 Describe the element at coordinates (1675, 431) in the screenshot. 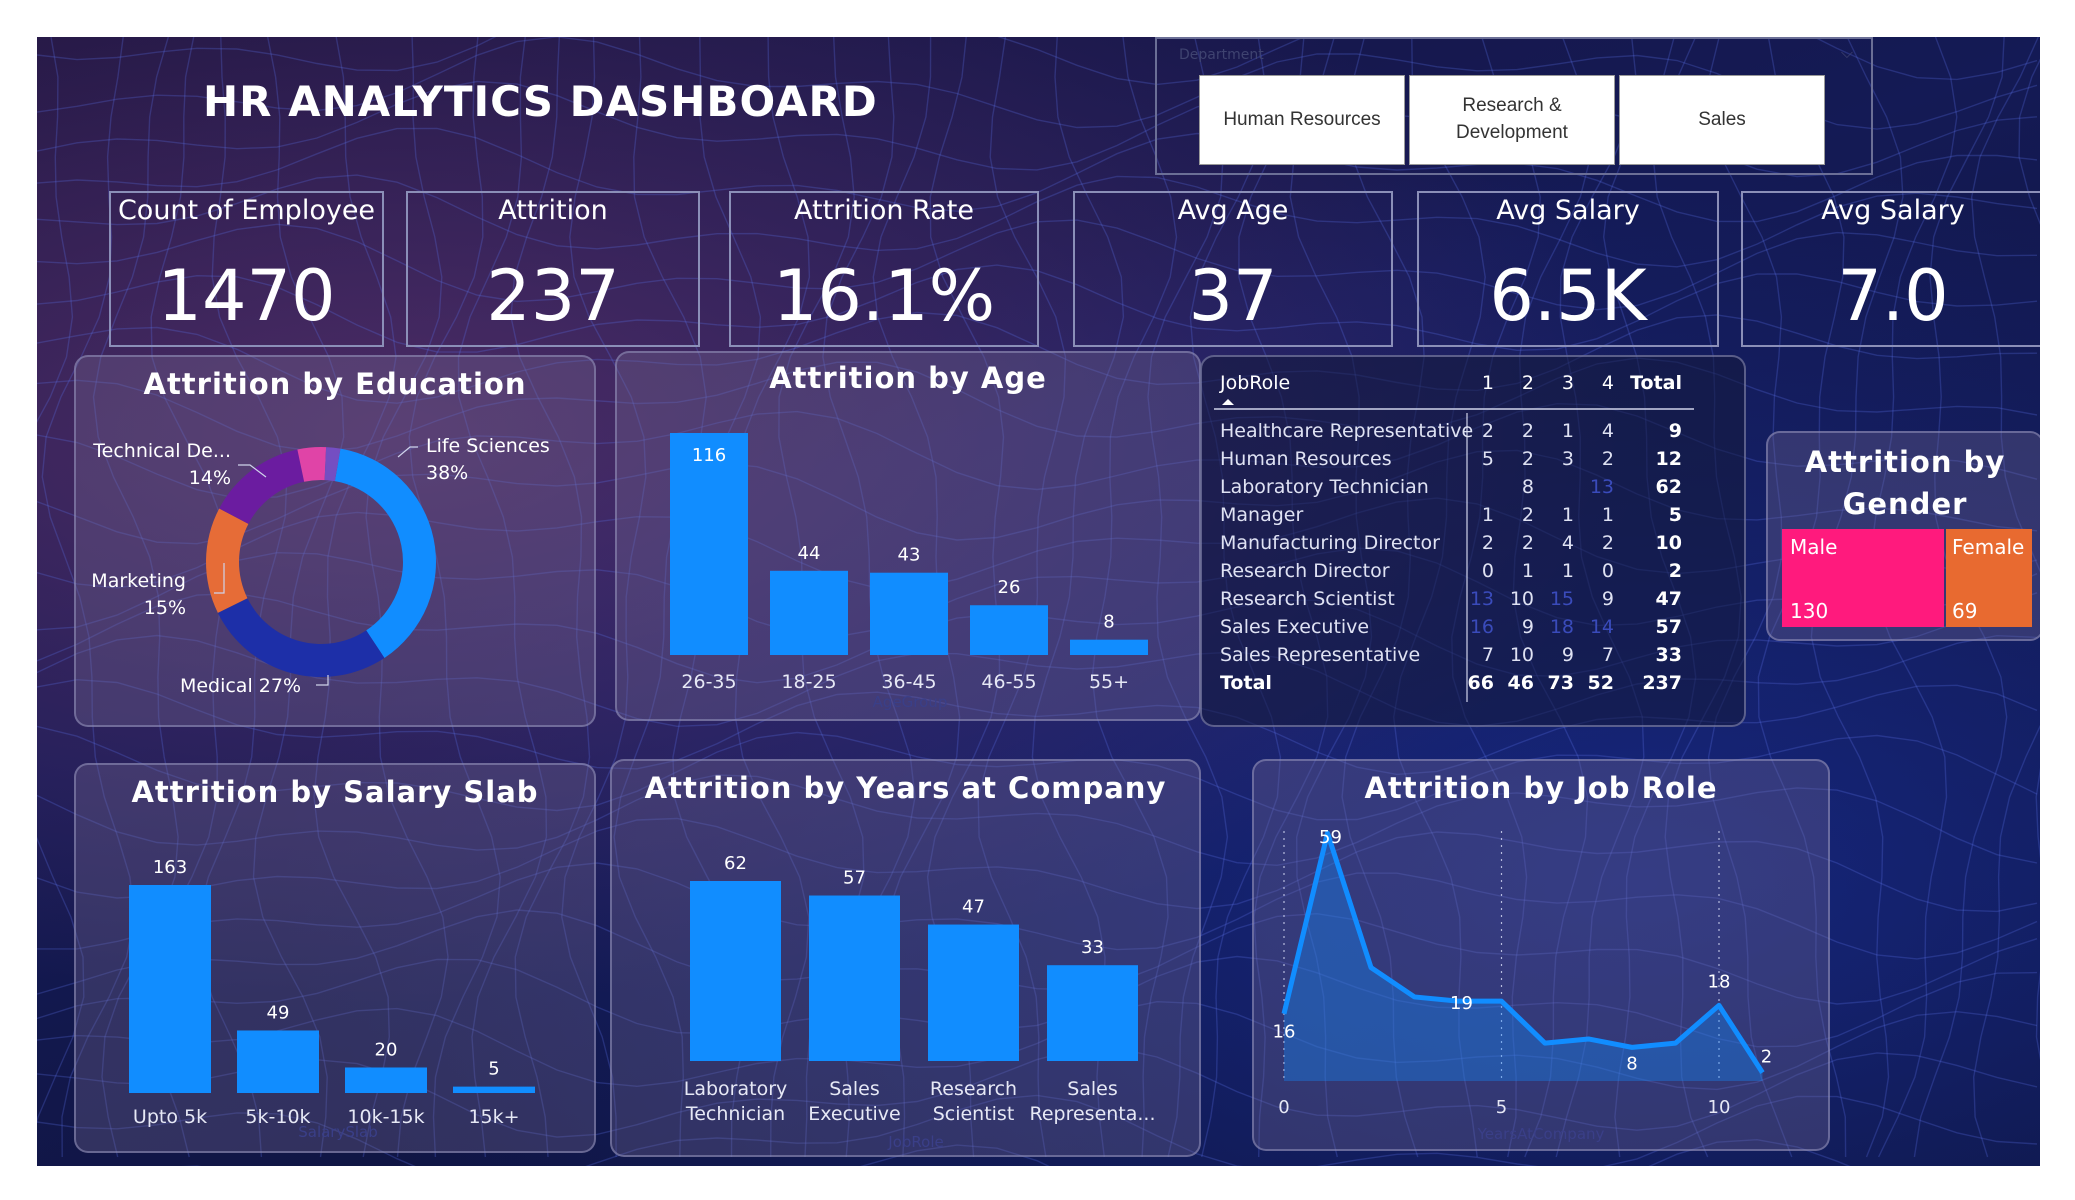

I see `matrix-cell: 9` at that location.